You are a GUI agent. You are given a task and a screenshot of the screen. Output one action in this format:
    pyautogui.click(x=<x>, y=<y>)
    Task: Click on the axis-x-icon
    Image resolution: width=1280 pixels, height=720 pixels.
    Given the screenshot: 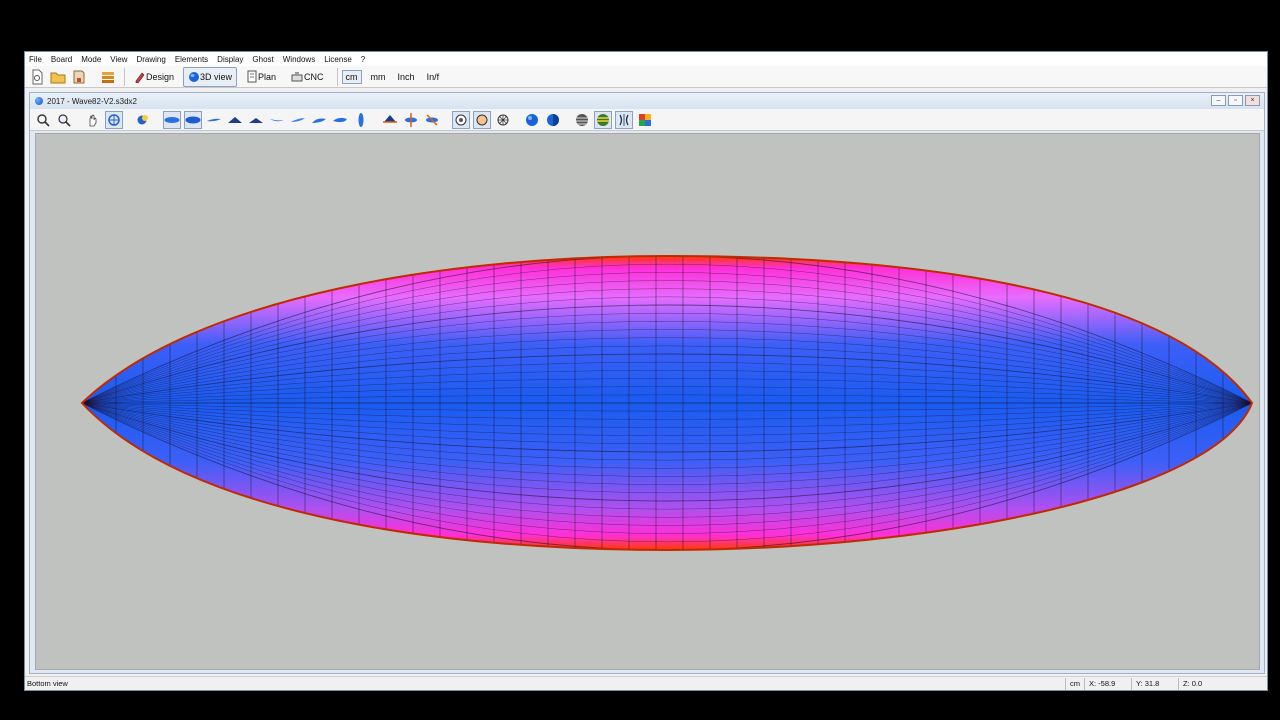 What is the action you would take?
    pyautogui.click(x=390, y=120)
    